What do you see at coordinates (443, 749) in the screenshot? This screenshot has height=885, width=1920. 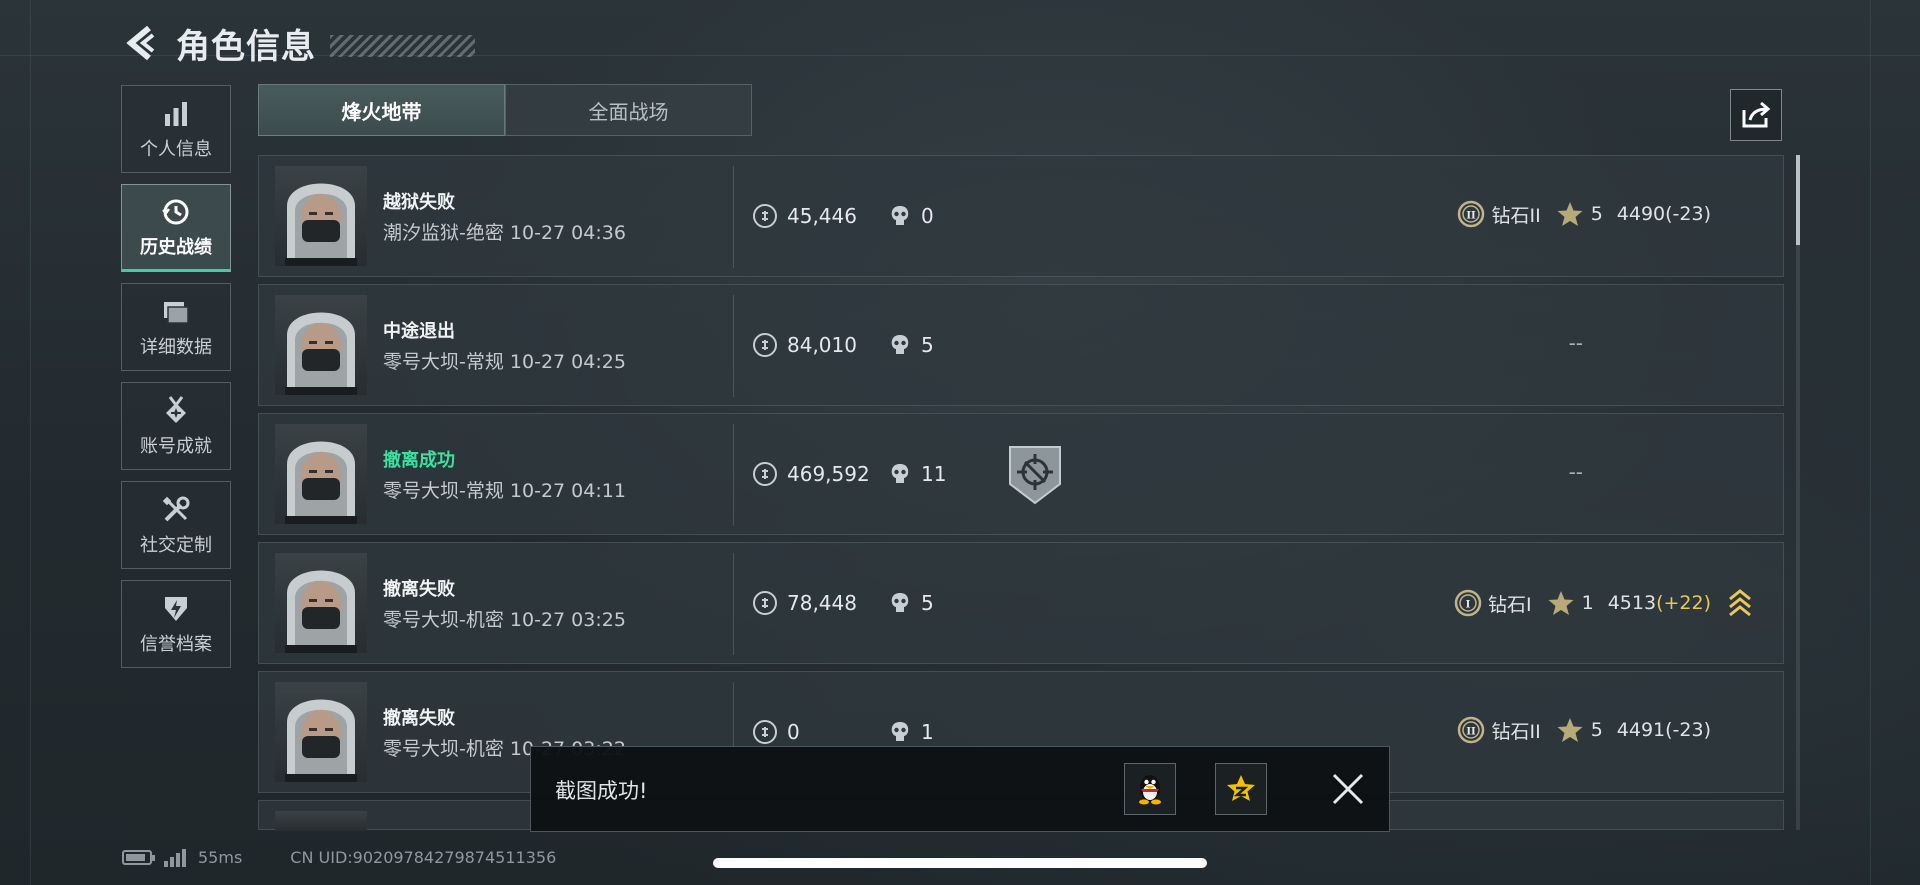 I see `map-name: 零号大坝-机密` at bounding box center [443, 749].